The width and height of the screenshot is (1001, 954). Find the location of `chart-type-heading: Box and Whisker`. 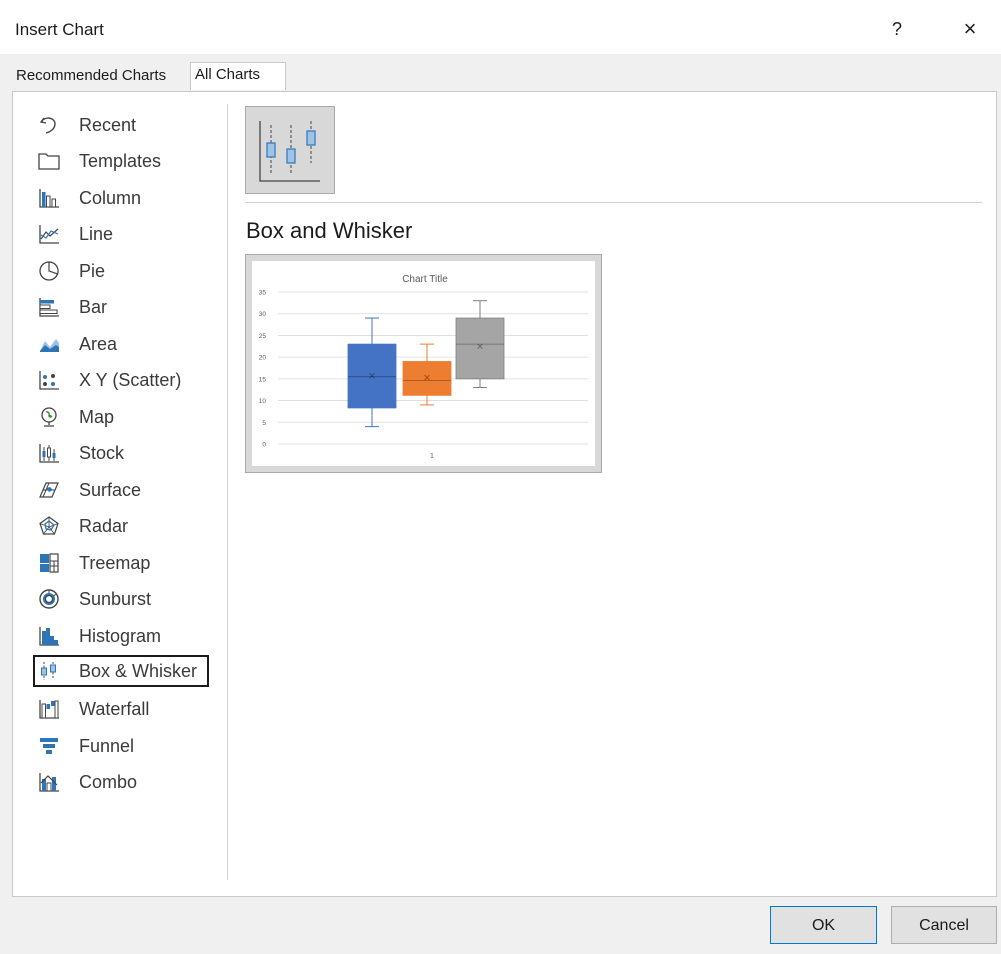

chart-type-heading: Box and Whisker is located at coordinates (329, 230).